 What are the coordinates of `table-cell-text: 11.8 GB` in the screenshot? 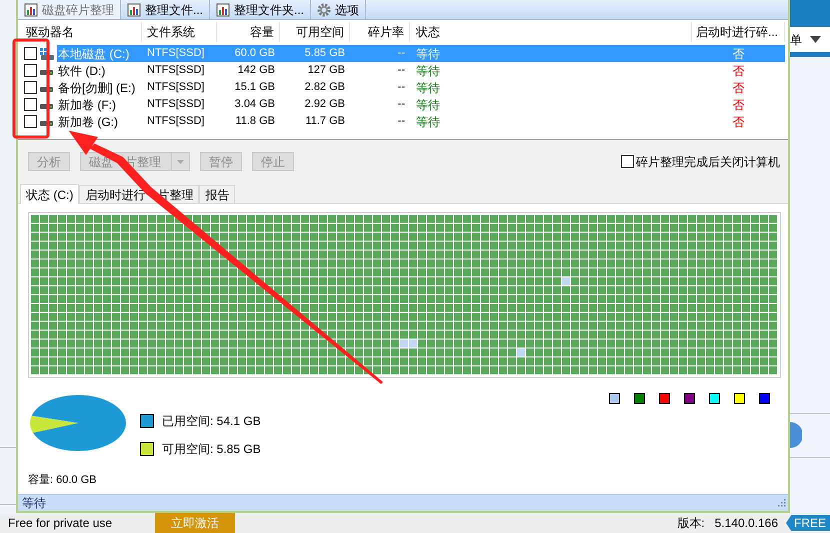 It's located at (255, 122).